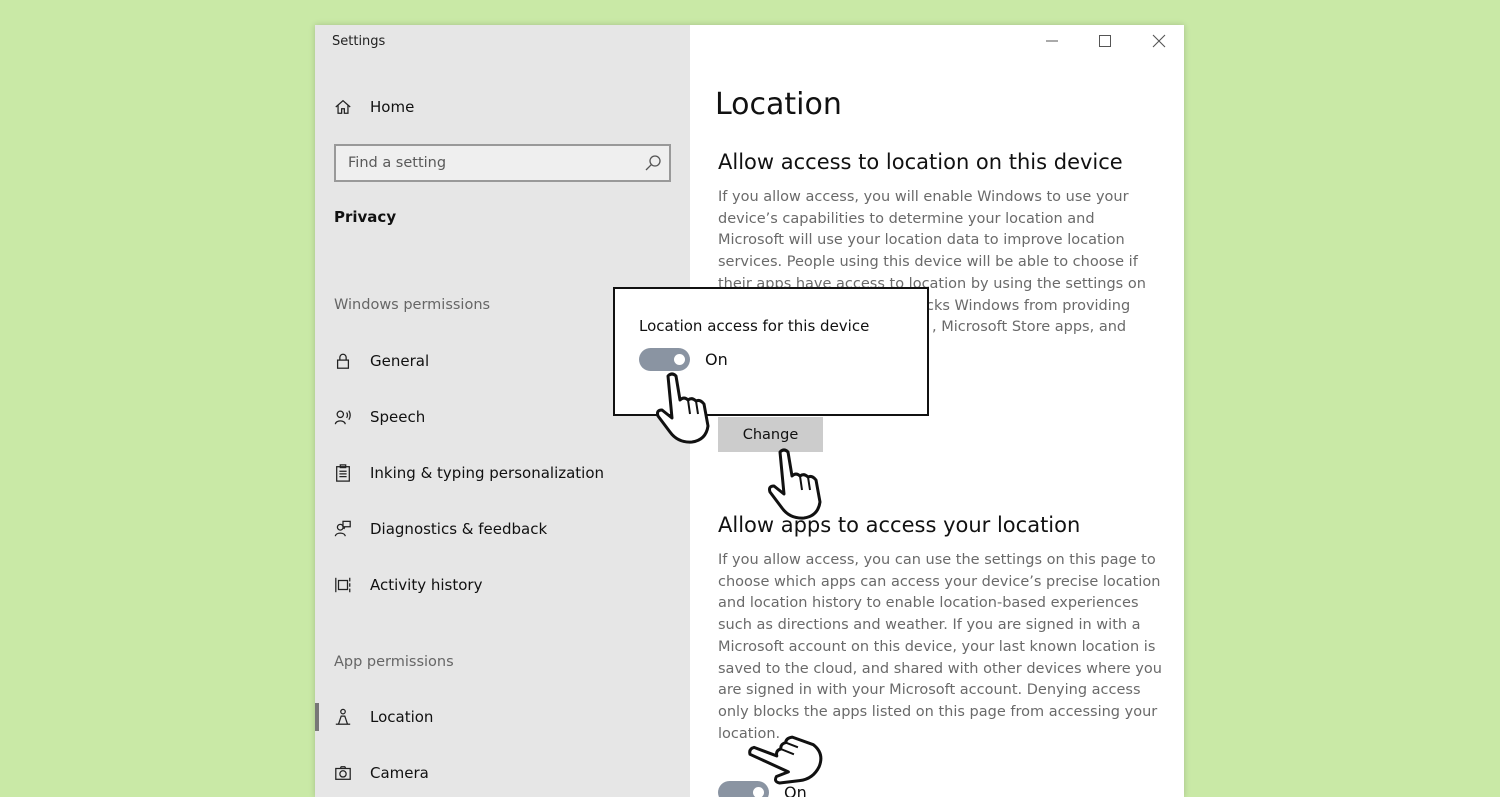 This screenshot has height=797, width=1500. What do you see at coordinates (459, 529) in the screenshot?
I see `sidebar-item-label: Diagnostics & feedback` at bounding box center [459, 529].